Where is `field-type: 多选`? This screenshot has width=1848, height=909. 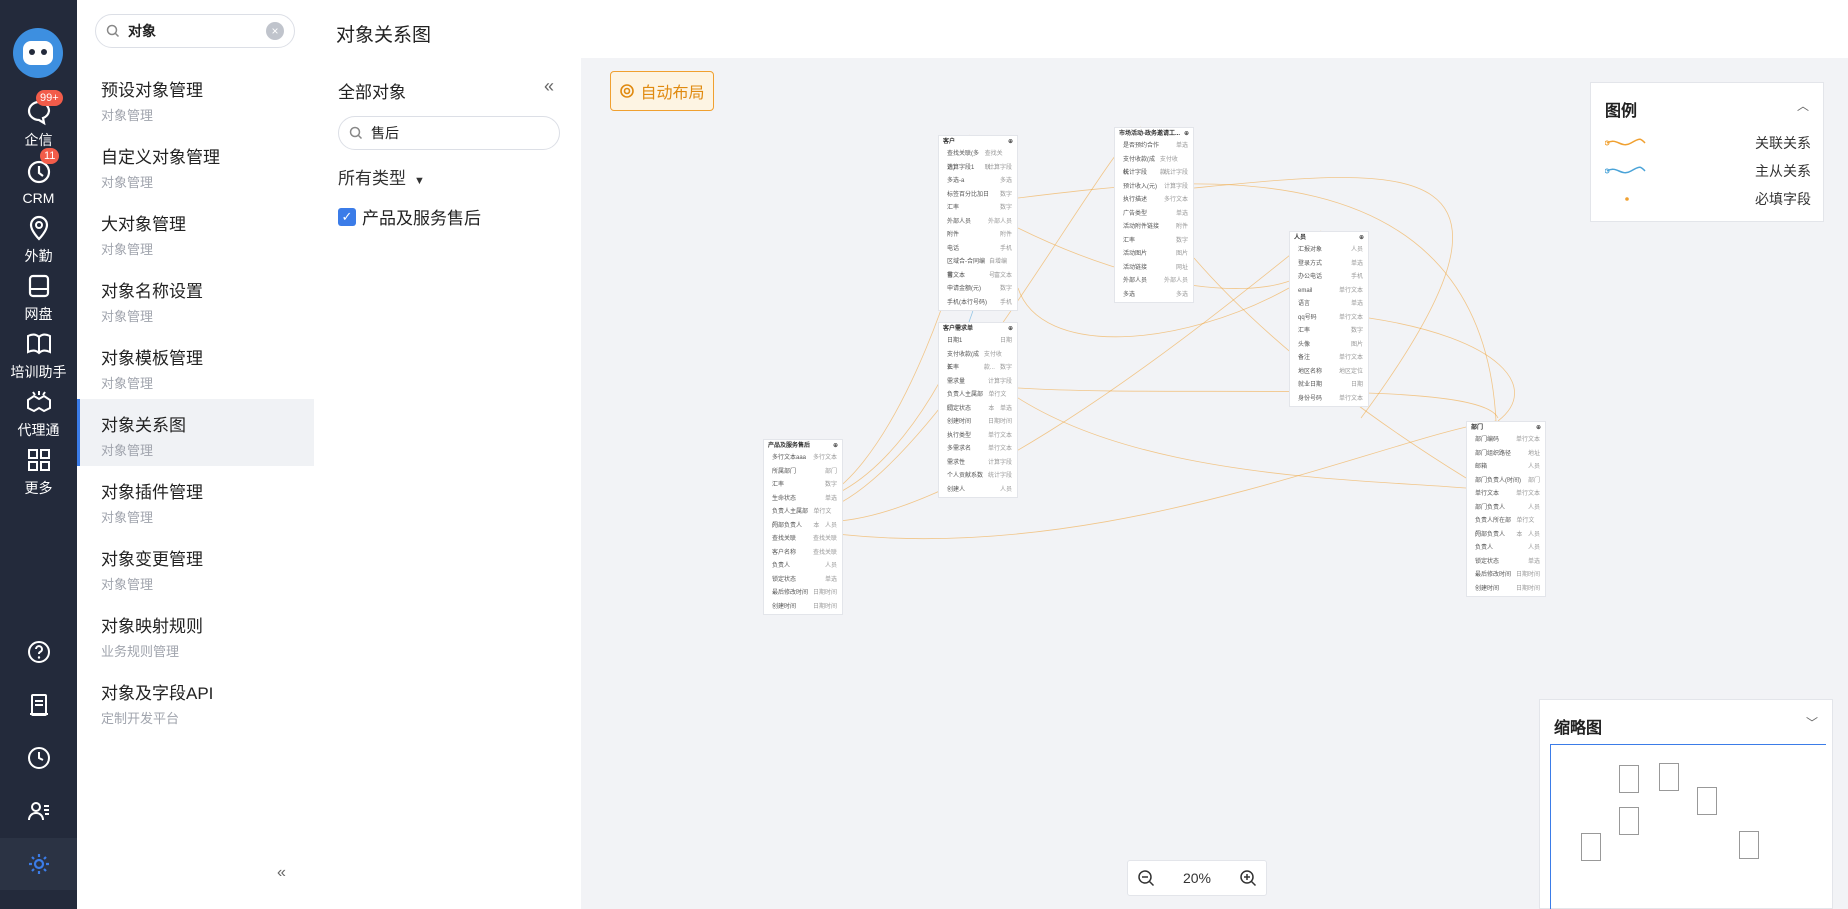 field-type: 多选 is located at coordinates (1181, 294).